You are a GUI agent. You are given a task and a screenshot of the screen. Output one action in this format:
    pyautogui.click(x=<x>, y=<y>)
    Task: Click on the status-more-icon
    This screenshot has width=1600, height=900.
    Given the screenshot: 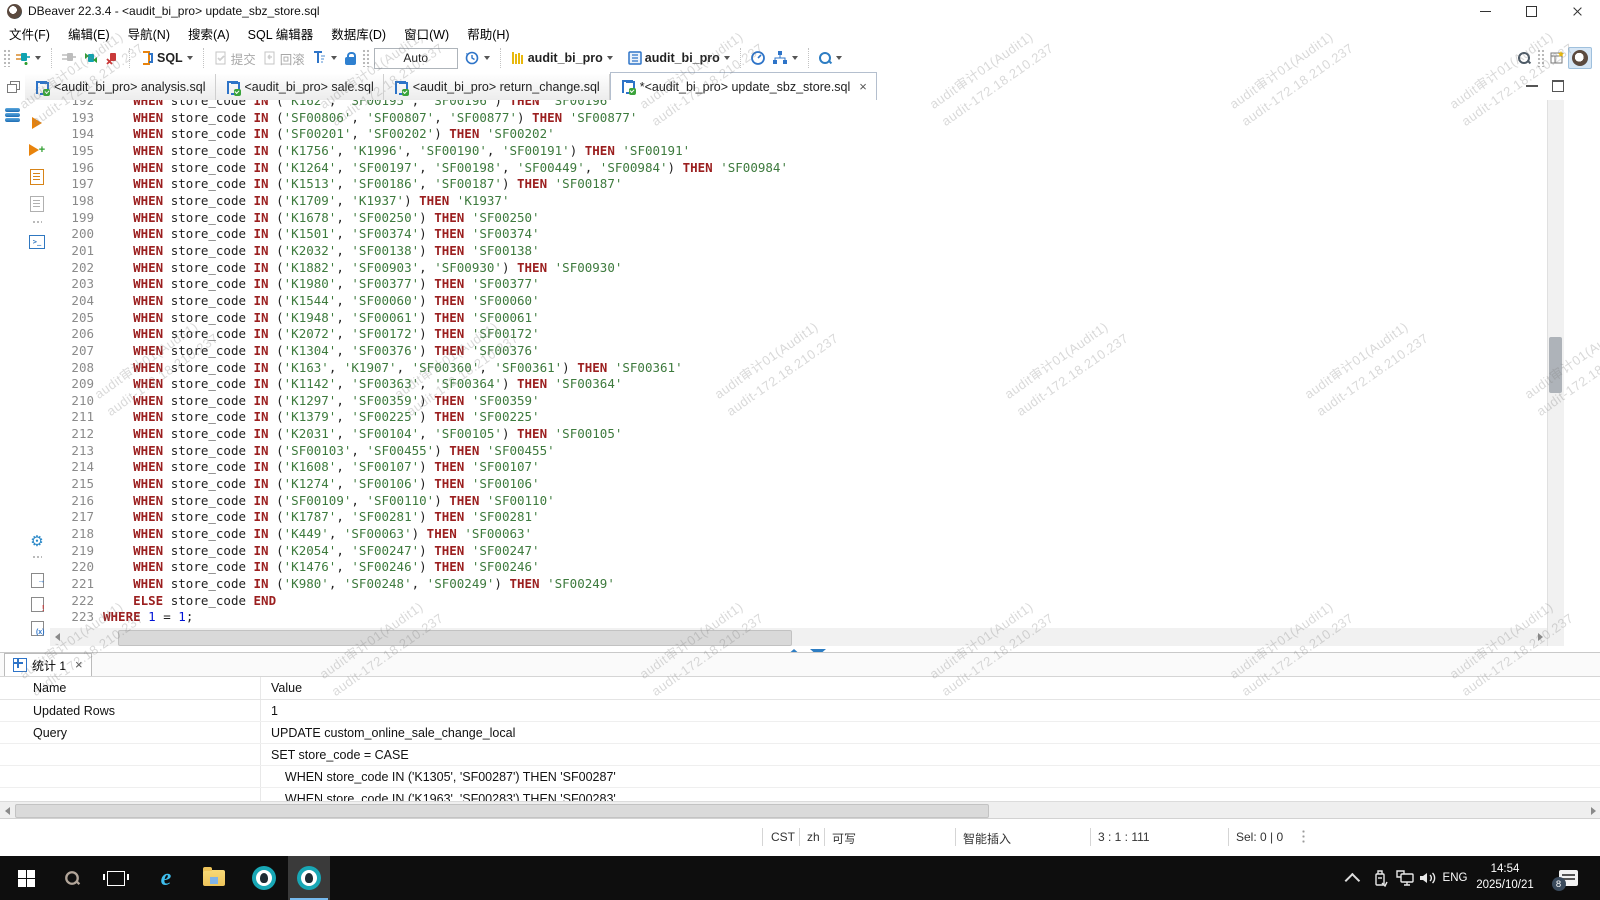 What is the action you would take?
    pyautogui.click(x=1303, y=837)
    